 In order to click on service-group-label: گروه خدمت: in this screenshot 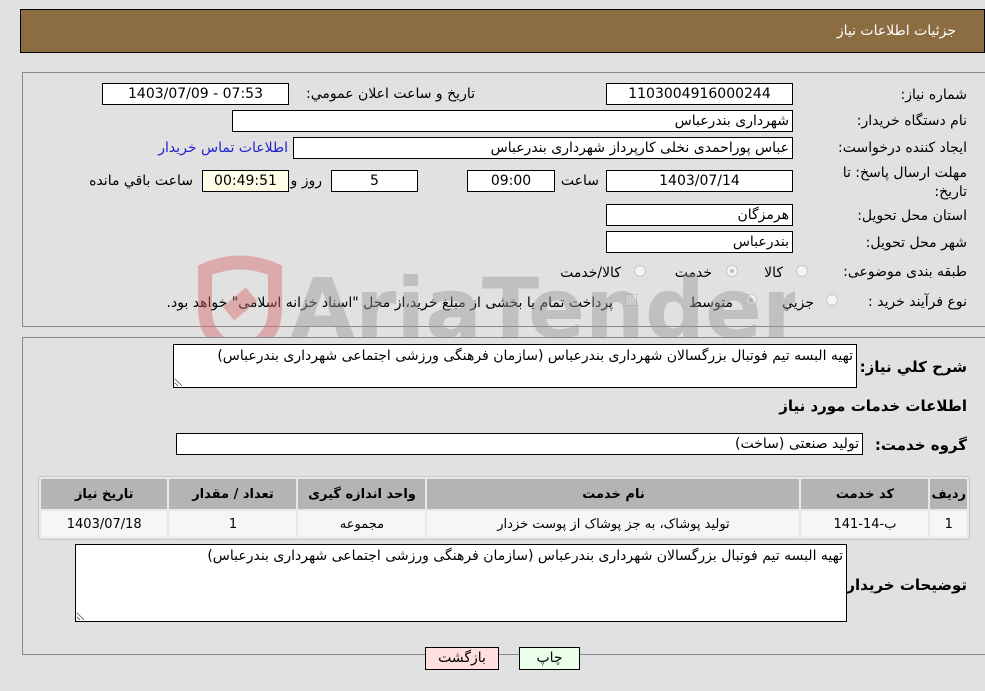, I will do `click(920, 445)`.